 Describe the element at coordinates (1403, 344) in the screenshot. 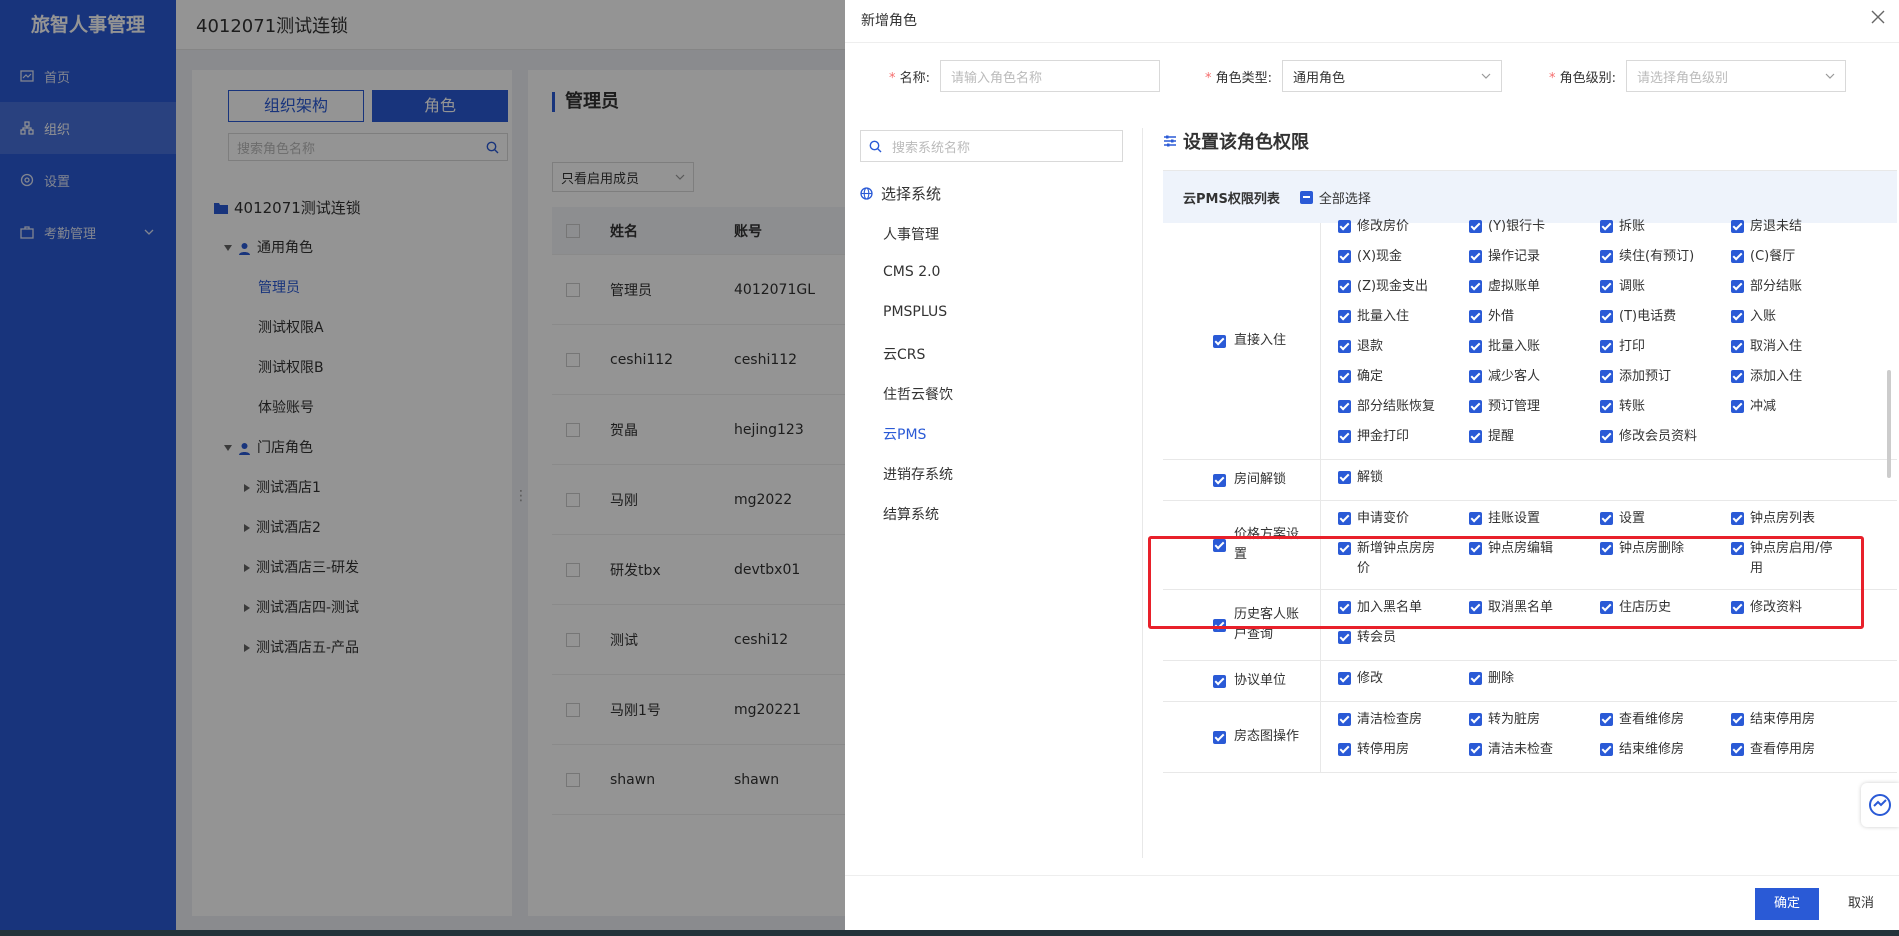

I see `permission-checkbox: 退款` at that location.